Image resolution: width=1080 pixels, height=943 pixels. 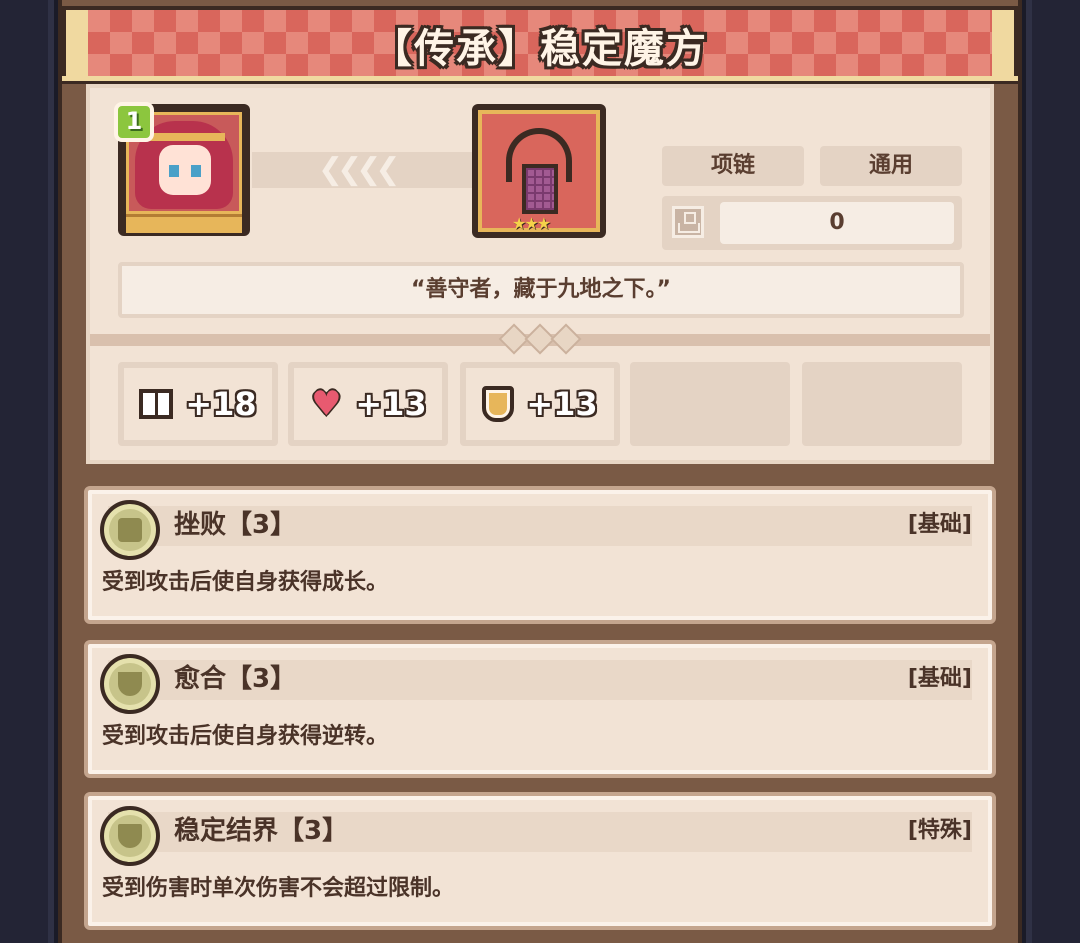 What do you see at coordinates (540, 339) in the screenshot?
I see `divider-ornament` at bounding box center [540, 339].